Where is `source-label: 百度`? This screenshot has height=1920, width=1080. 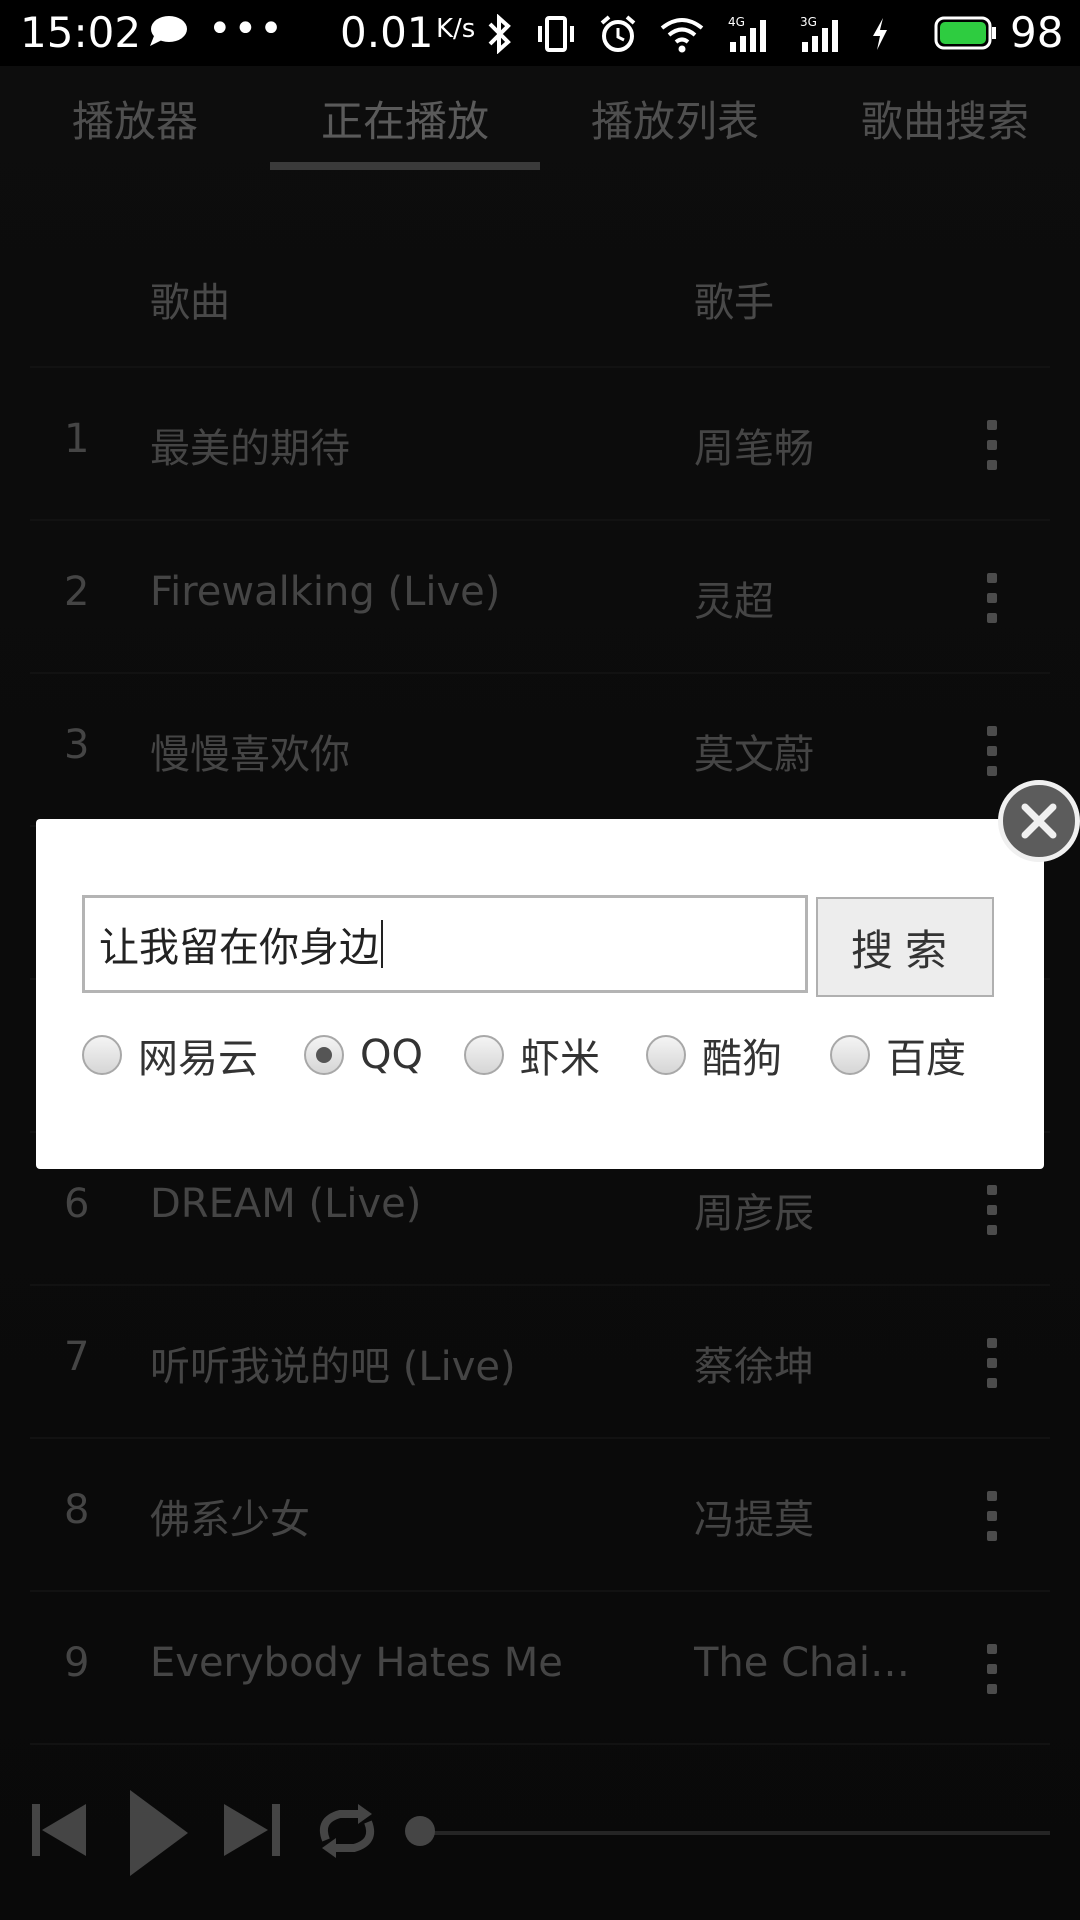 source-label: 百度 is located at coordinates (926, 1059).